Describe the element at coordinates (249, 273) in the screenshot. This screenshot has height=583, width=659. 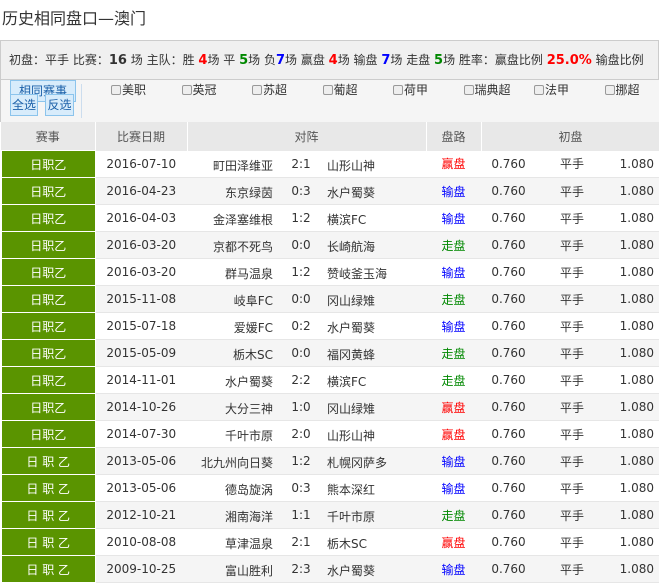
I see `home-team: 群马温泉` at that location.